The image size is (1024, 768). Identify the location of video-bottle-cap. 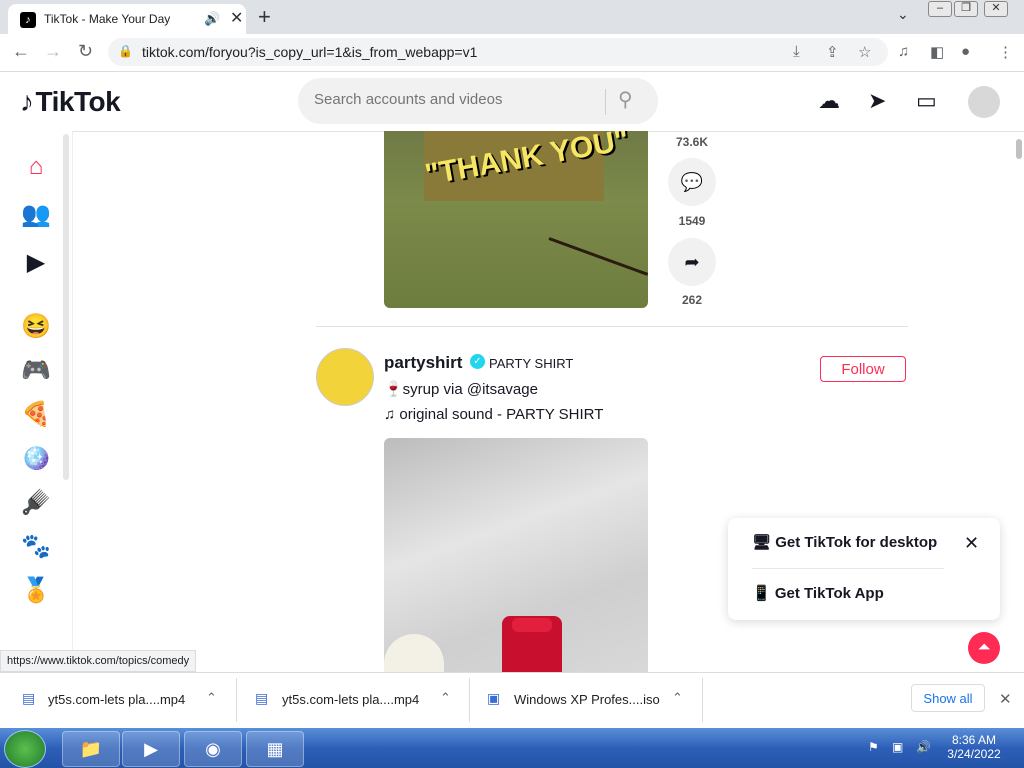
(532, 625).